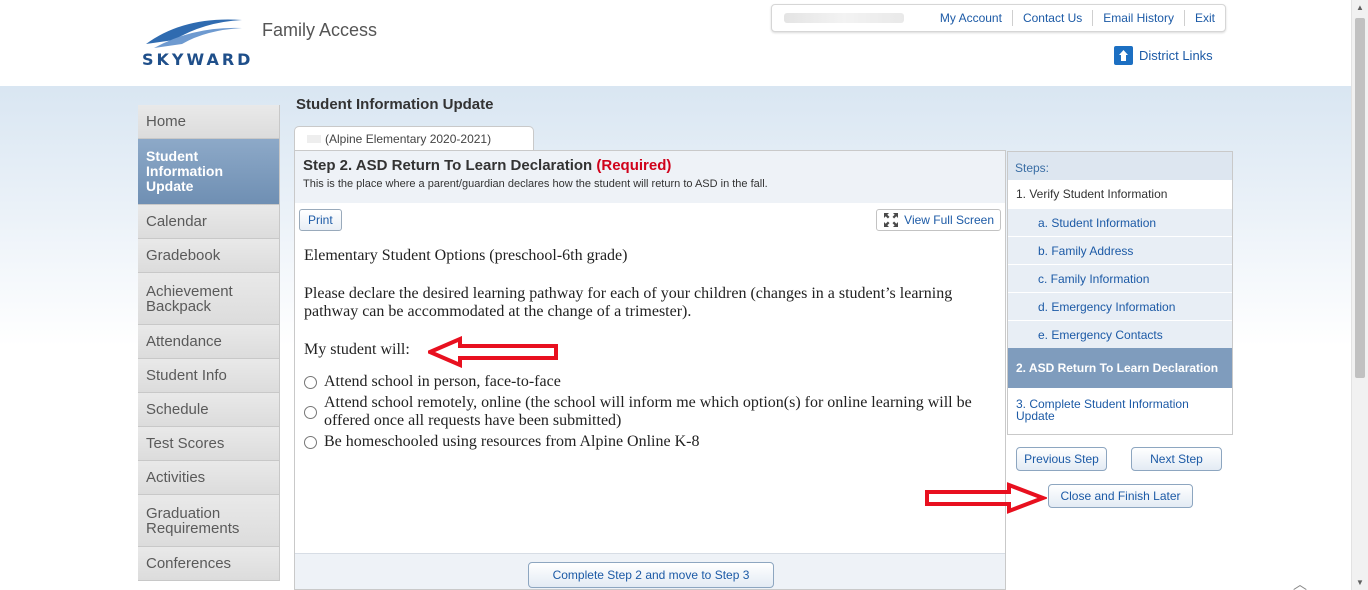 The width and height of the screenshot is (1368, 590). I want to click on view-full-screen-button: View Full Screen, so click(938, 220).